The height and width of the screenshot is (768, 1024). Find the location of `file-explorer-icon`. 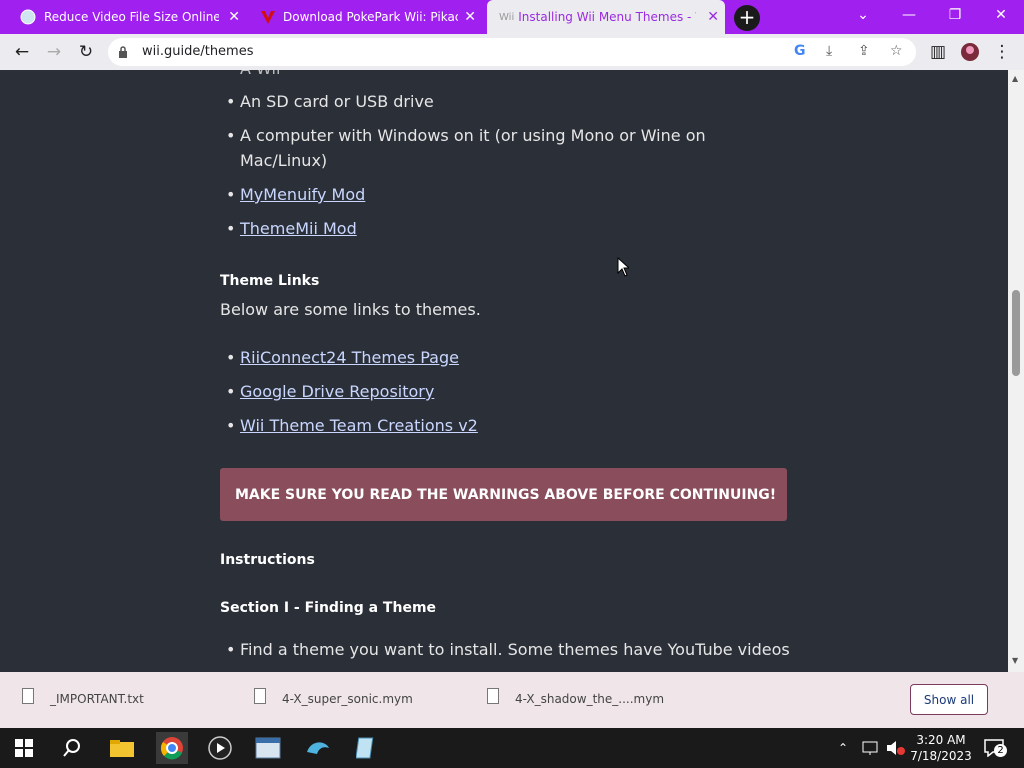

file-explorer-icon is located at coordinates (122, 748).